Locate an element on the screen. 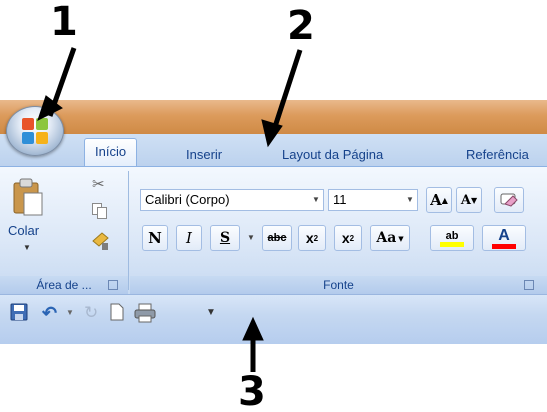 The image size is (547, 412). copy-icon is located at coordinates (100, 211).